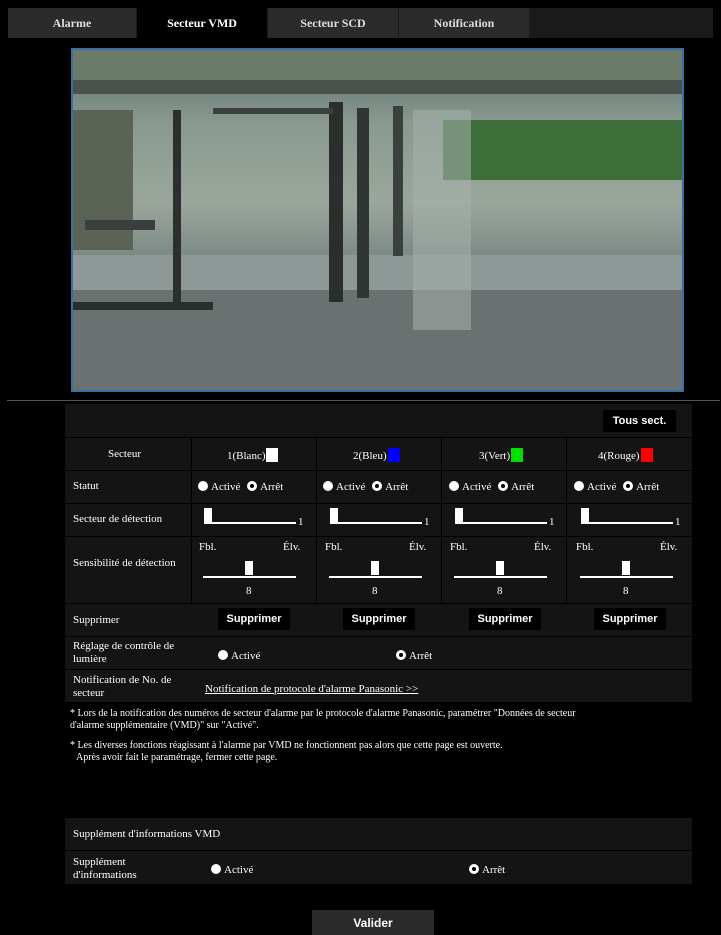 Image resolution: width=721 pixels, height=935 pixels. I want to click on sector-3-status: Activé Arrêt, so click(491, 487).